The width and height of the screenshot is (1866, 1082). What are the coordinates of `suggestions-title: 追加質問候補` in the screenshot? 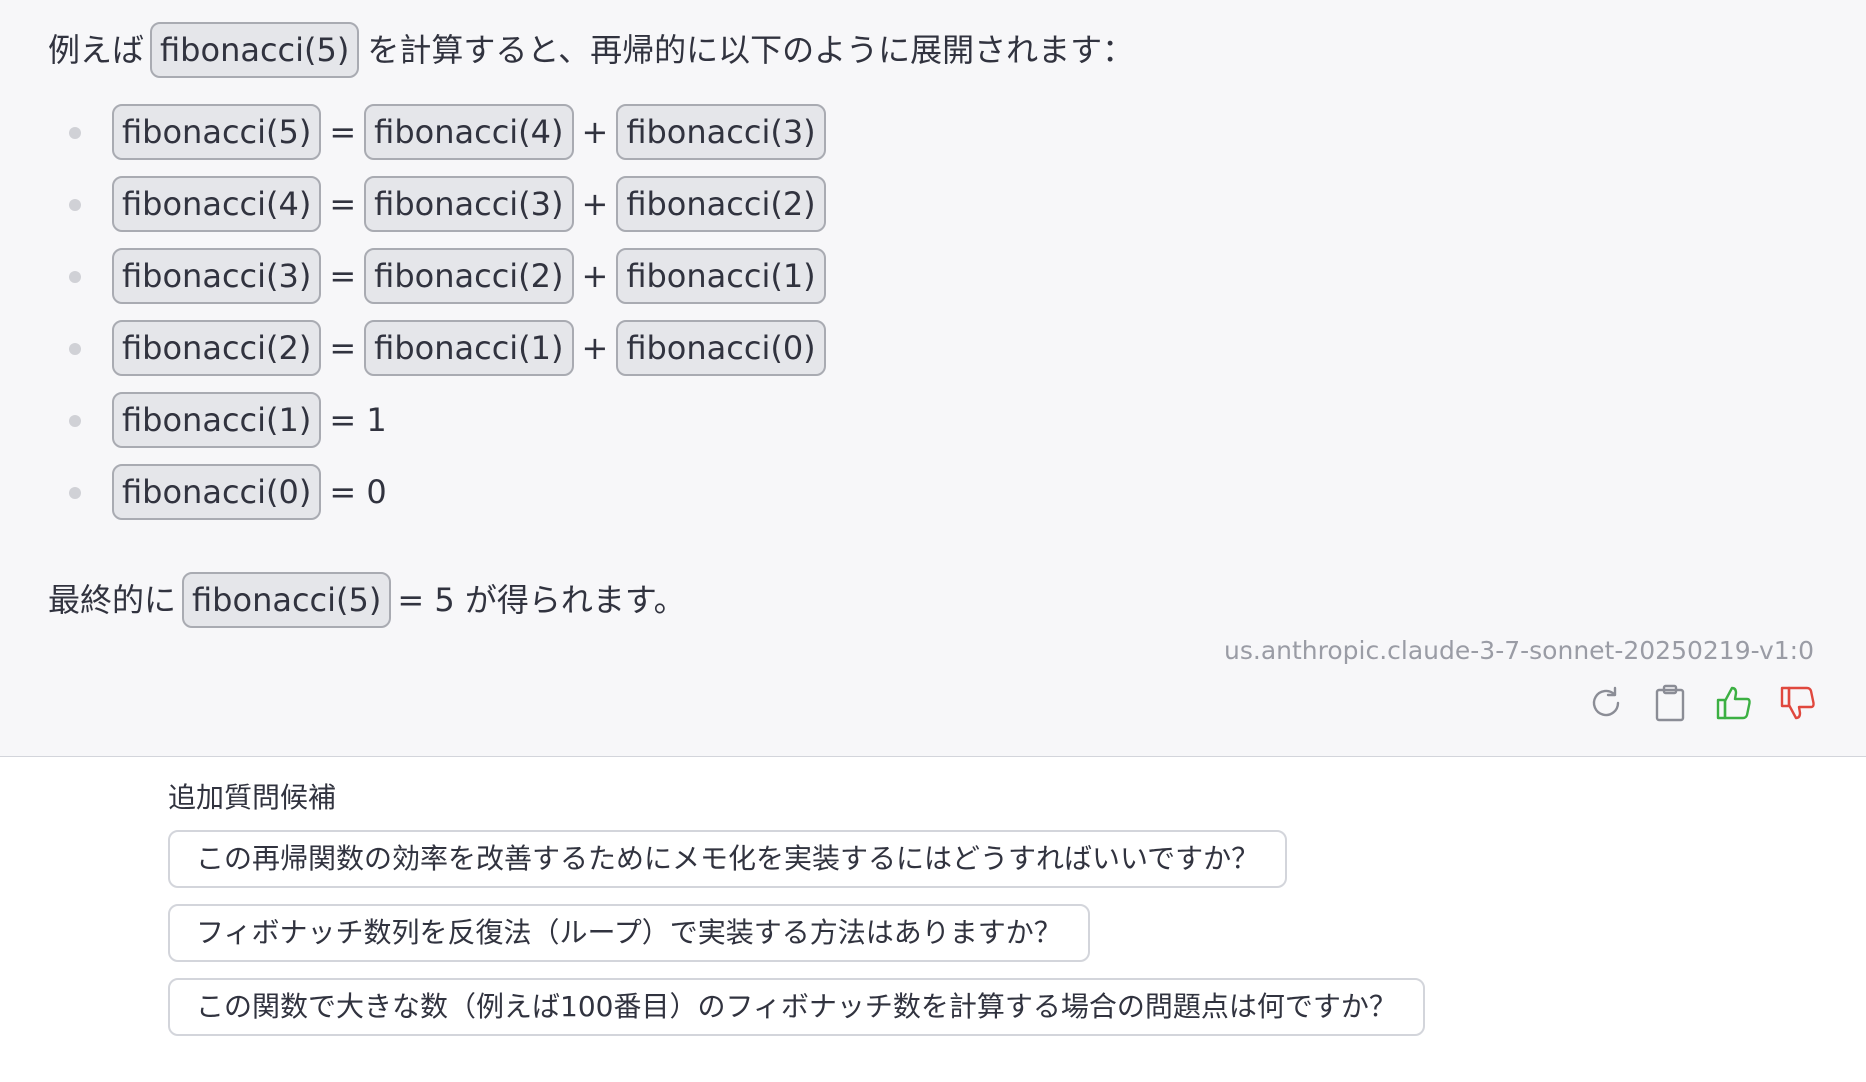 It's located at (252, 797).